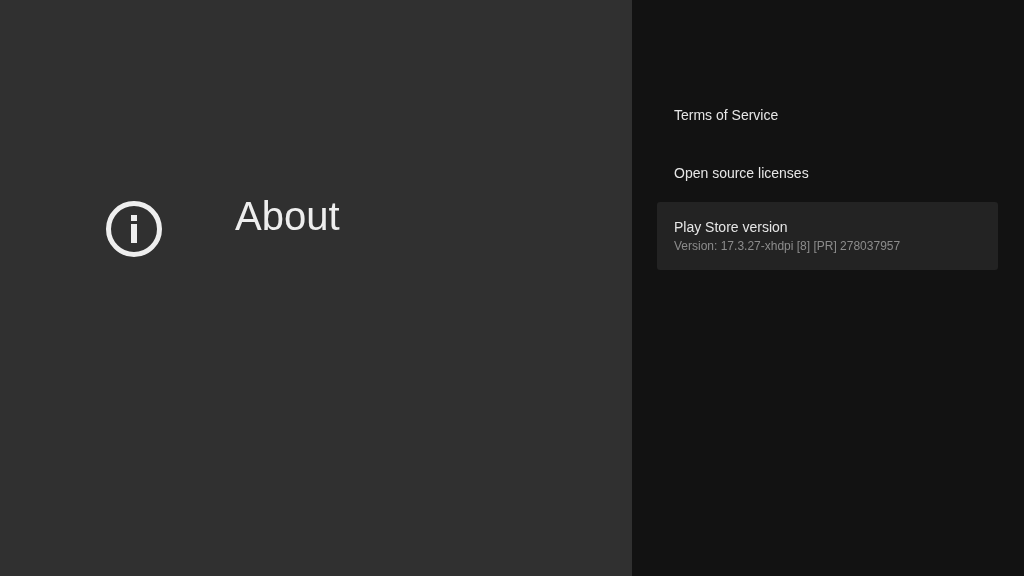 This screenshot has height=576, width=1024. I want to click on item-title: Open source licenses, so click(742, 173).